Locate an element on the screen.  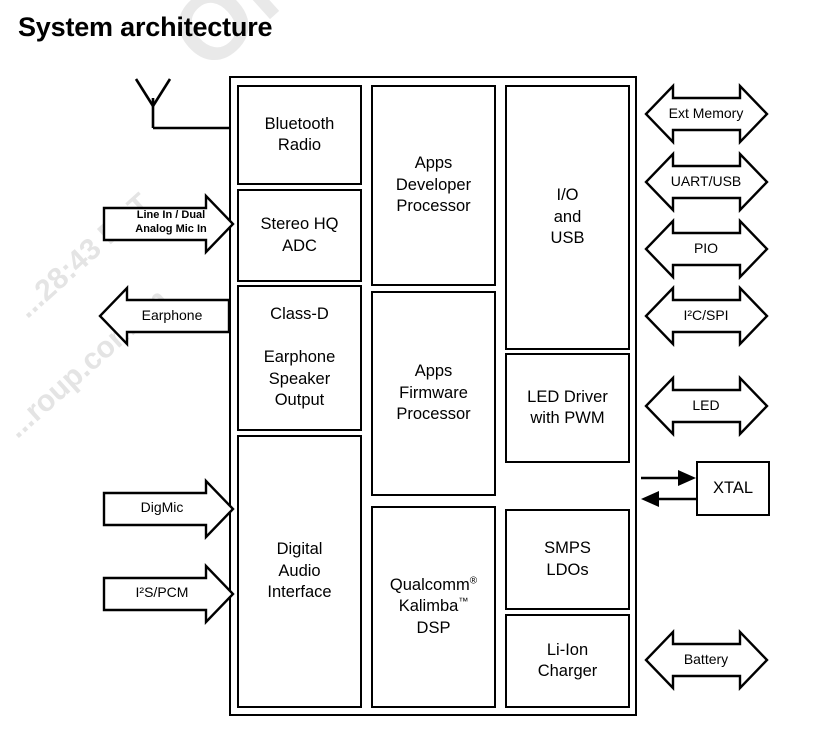
block-li-ion-charger: Li-Ion Charger is located at coordinates (567, 661).